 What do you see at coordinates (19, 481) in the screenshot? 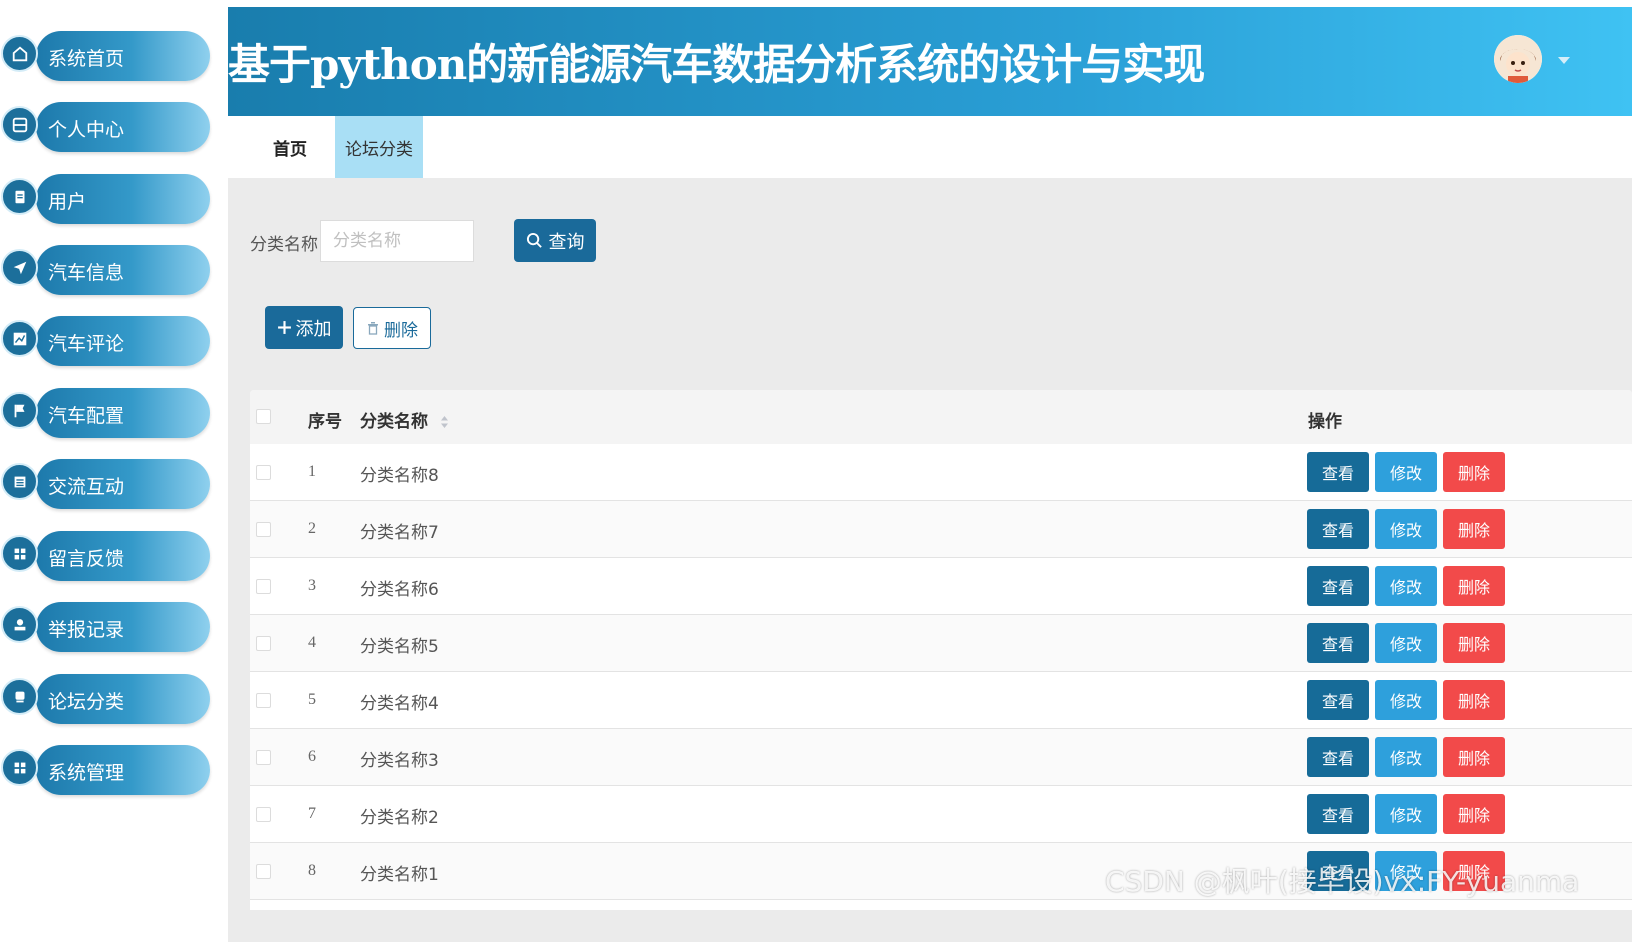
I see `list-icon` at bounding box center [19, 481].